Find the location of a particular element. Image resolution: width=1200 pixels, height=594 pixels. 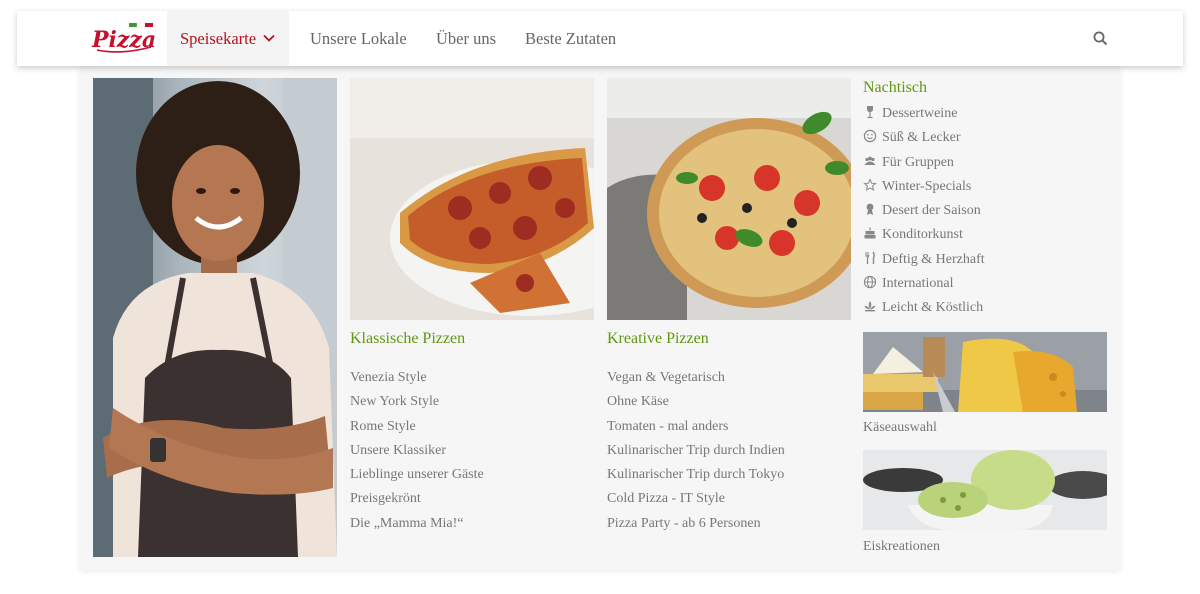

dessert-link-label: Deftig & Herzhaft is located at coordinates (933, 259).